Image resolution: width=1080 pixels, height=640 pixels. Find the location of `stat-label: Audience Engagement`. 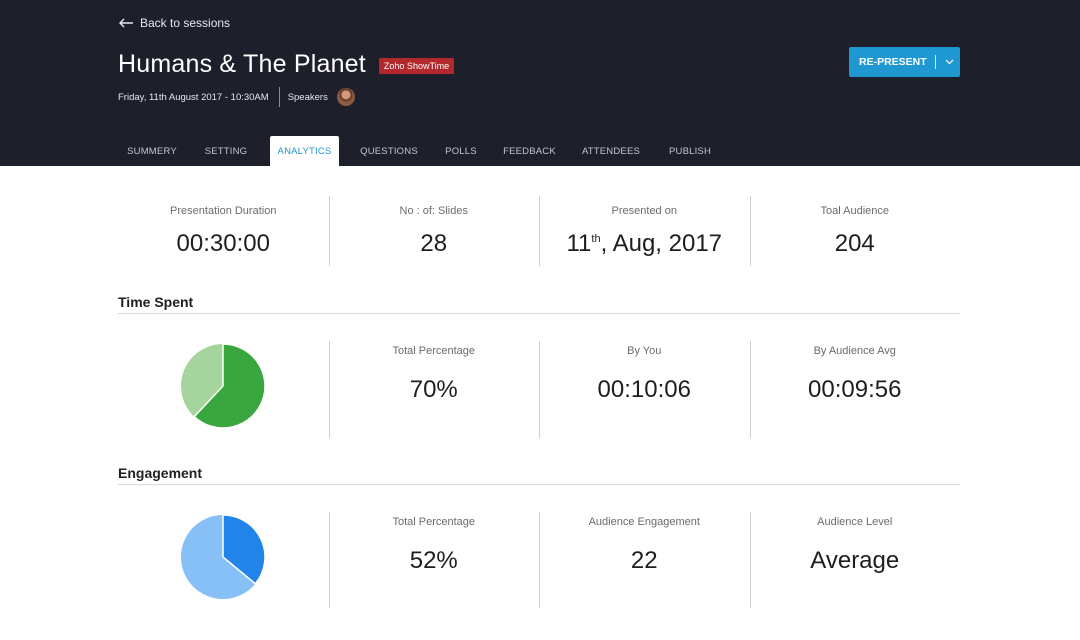

stat-label: Audience Engagement is located at coordinates (644, 522).